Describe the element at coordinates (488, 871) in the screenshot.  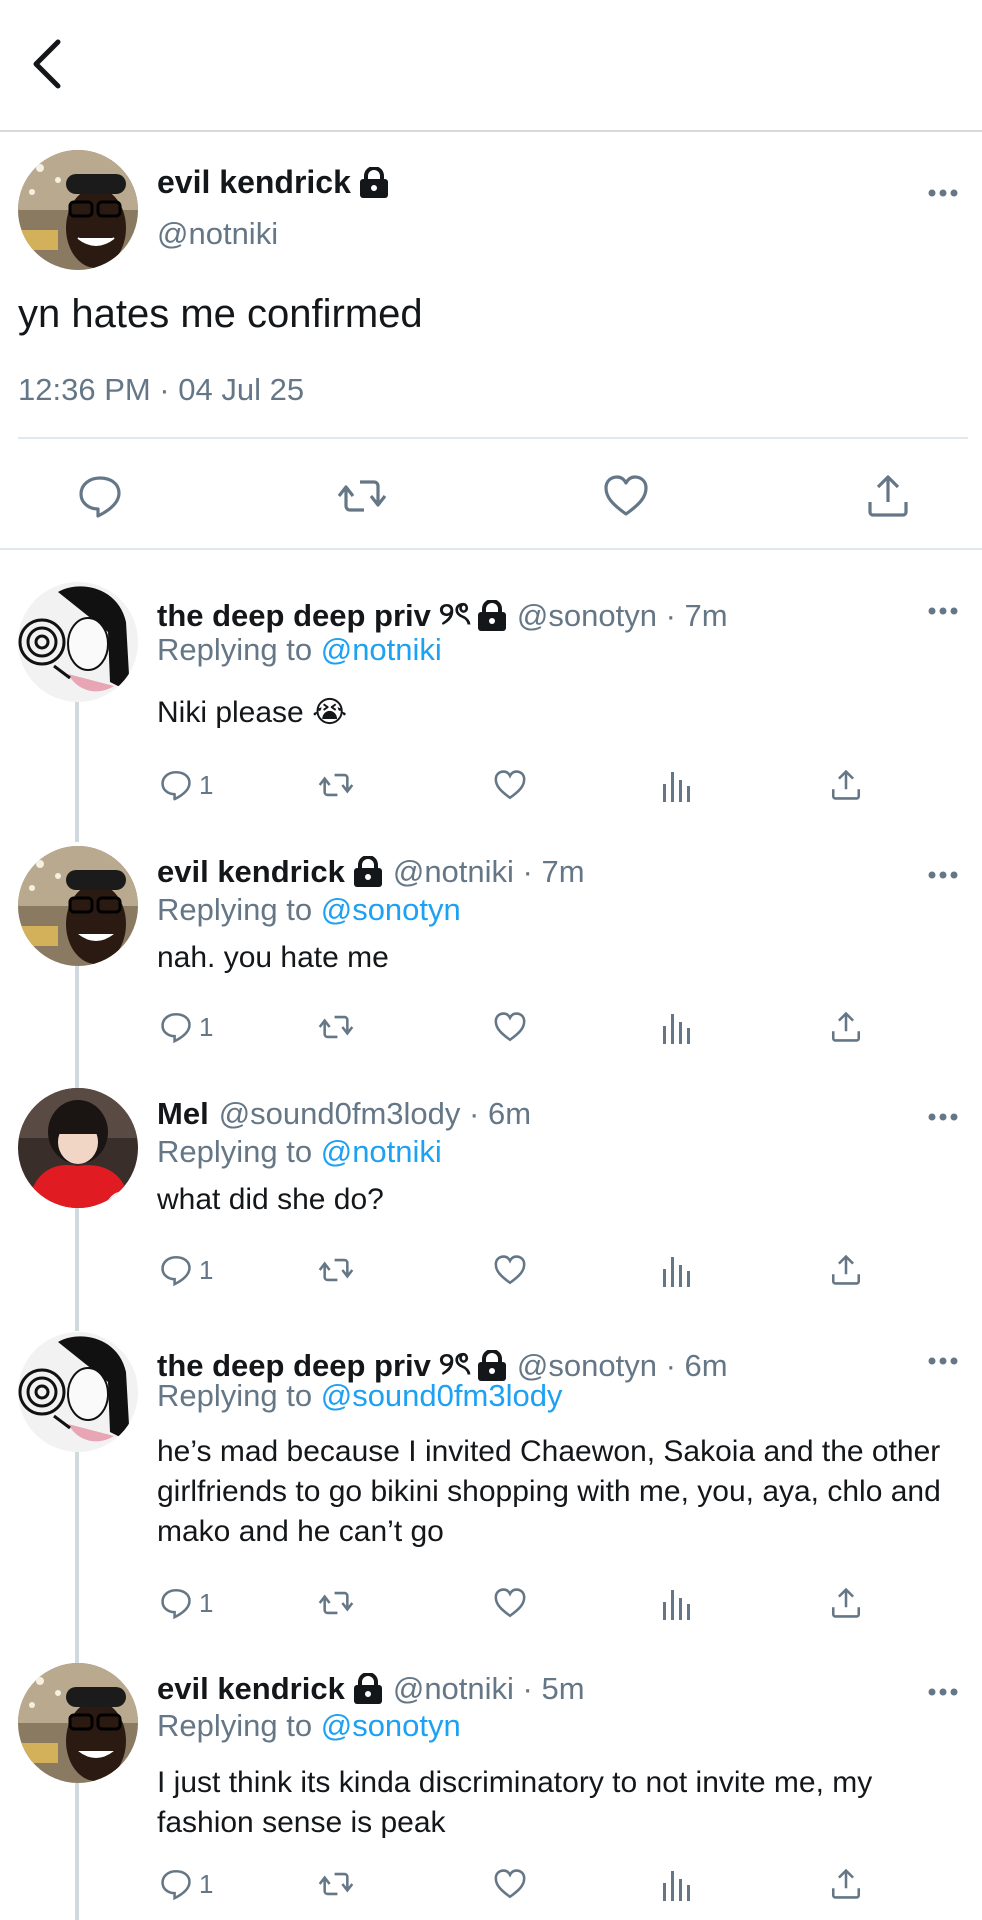
I see `reply-meta: @notniki · 7m` at that location.